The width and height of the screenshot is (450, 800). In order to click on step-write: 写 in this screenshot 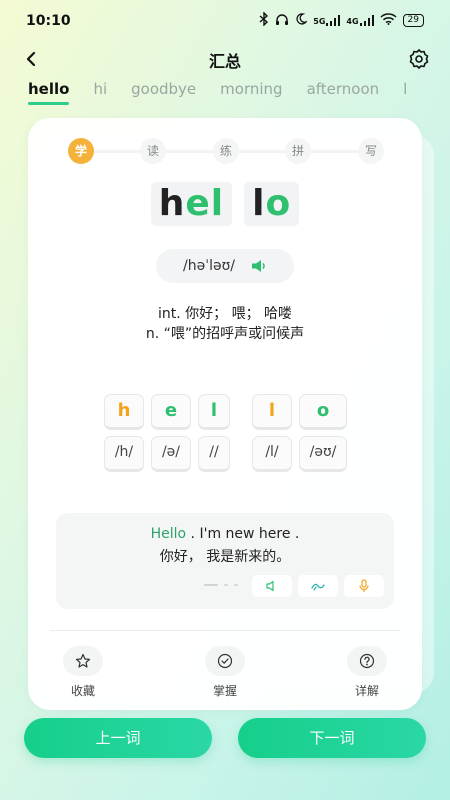, I will do `click(371, 151)`.